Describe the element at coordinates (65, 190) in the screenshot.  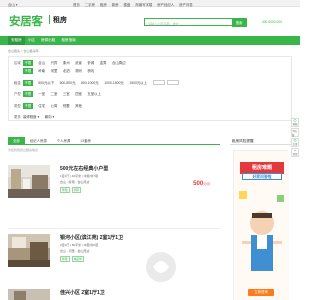
I see `listing-tag: 整租` at that location.